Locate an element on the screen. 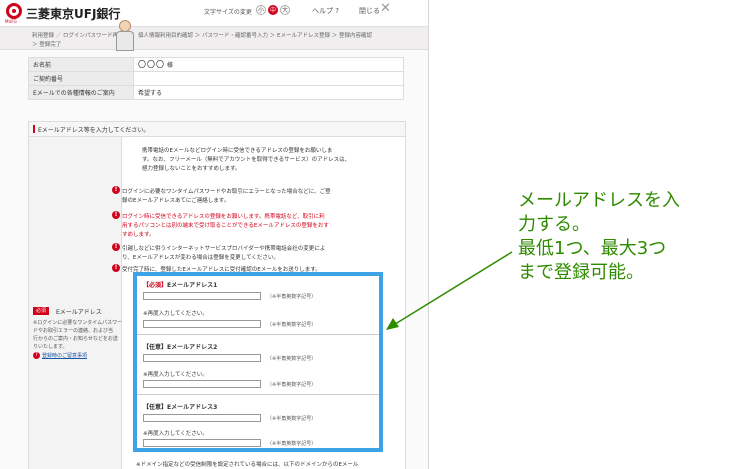 The height and width of the screenshot is (469, 750). annotation-line: メールアドレスを入 is located at coordinates (599, 200).